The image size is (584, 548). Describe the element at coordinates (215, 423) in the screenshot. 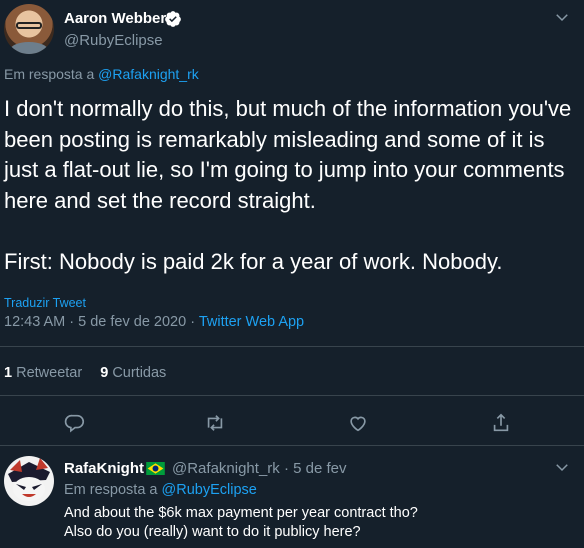

I see `retweet-icon` at that location.